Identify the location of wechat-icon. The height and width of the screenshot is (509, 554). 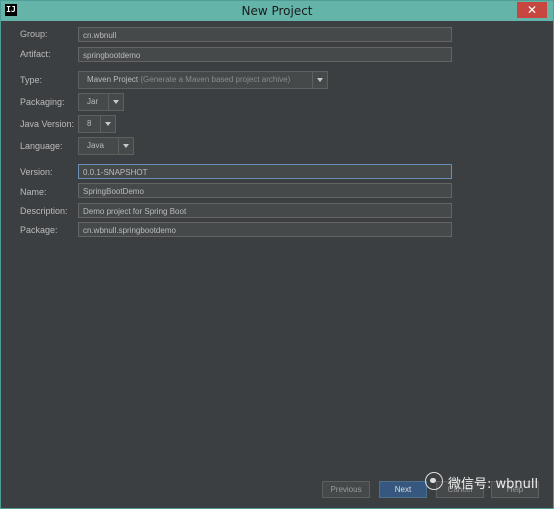
(434, 481).